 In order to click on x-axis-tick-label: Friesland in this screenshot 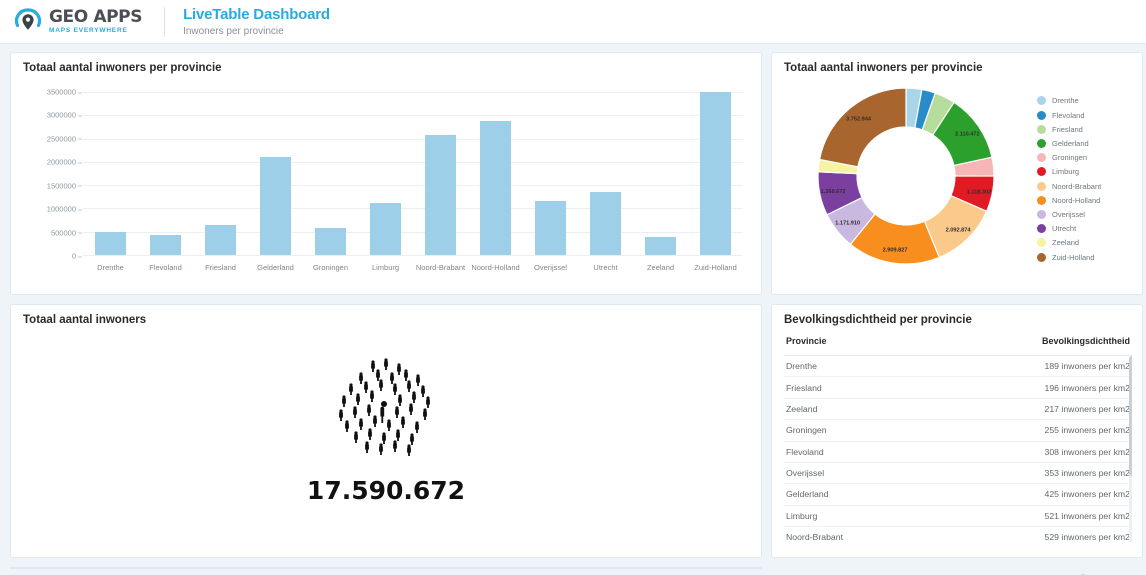, I will do `click(220, 267)`.